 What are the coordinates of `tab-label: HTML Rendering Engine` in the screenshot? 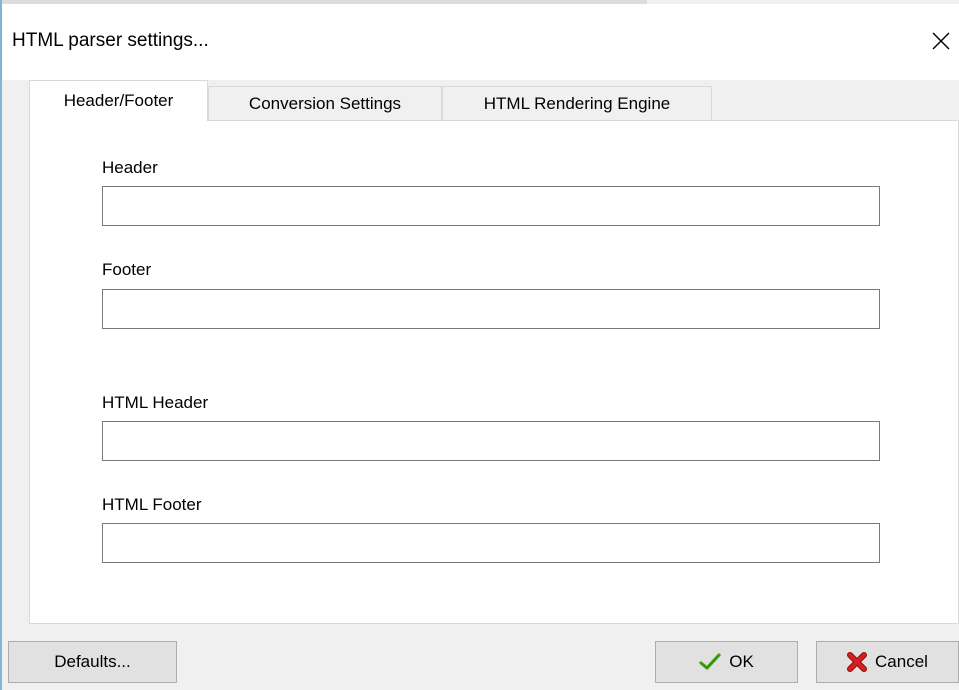 It's located at (577, 103).